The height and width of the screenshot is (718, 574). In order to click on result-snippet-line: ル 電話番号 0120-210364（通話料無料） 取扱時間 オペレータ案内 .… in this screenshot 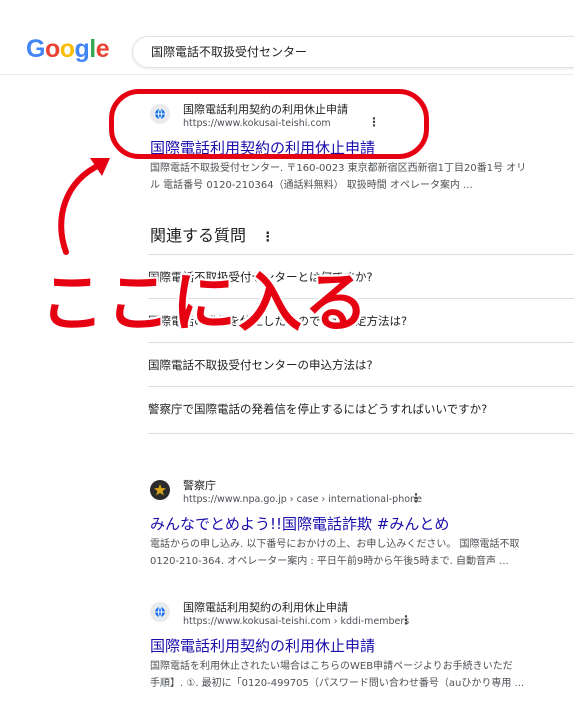, I will do `click(311, 185)`.